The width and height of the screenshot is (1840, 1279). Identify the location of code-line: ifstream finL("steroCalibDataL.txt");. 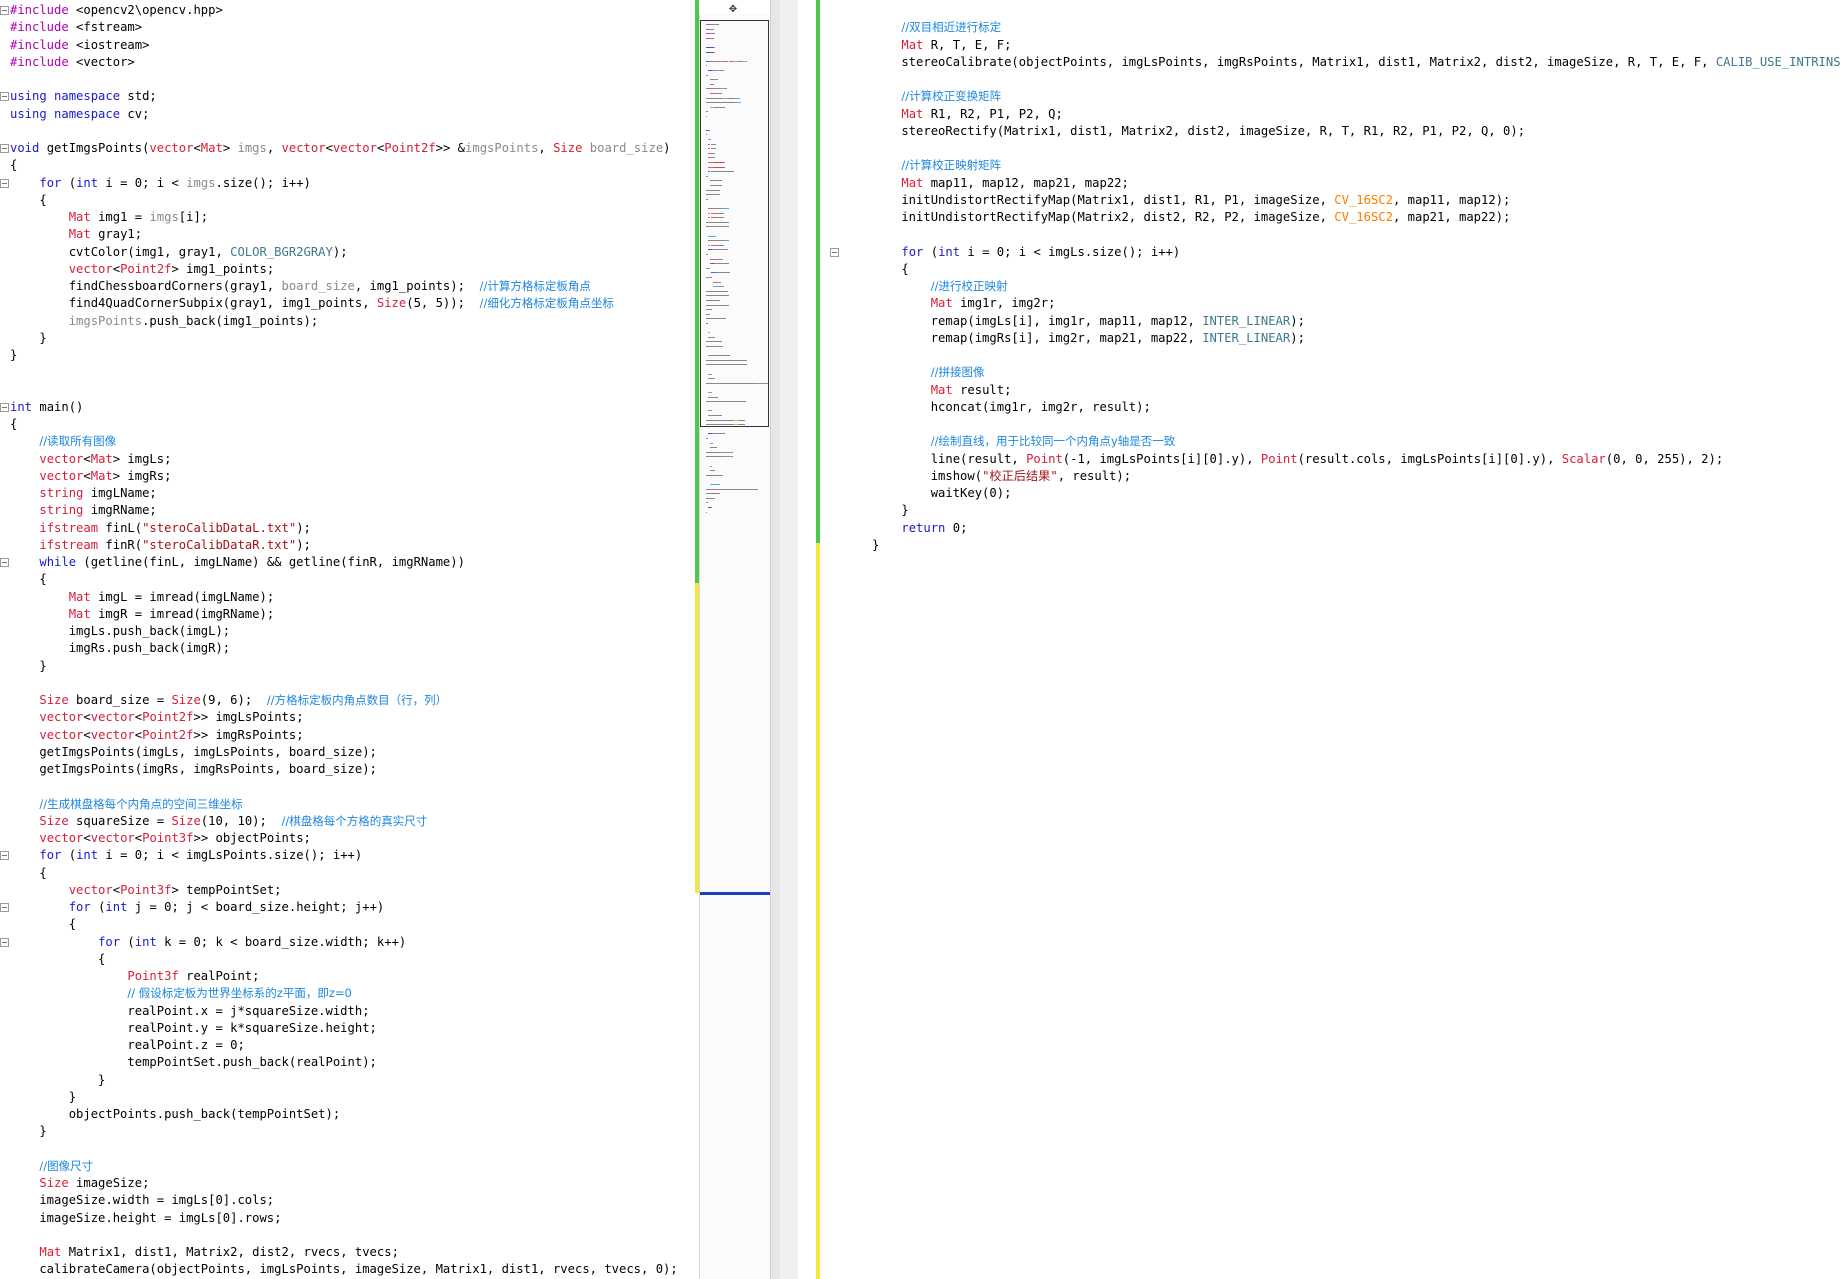
(344, 528).